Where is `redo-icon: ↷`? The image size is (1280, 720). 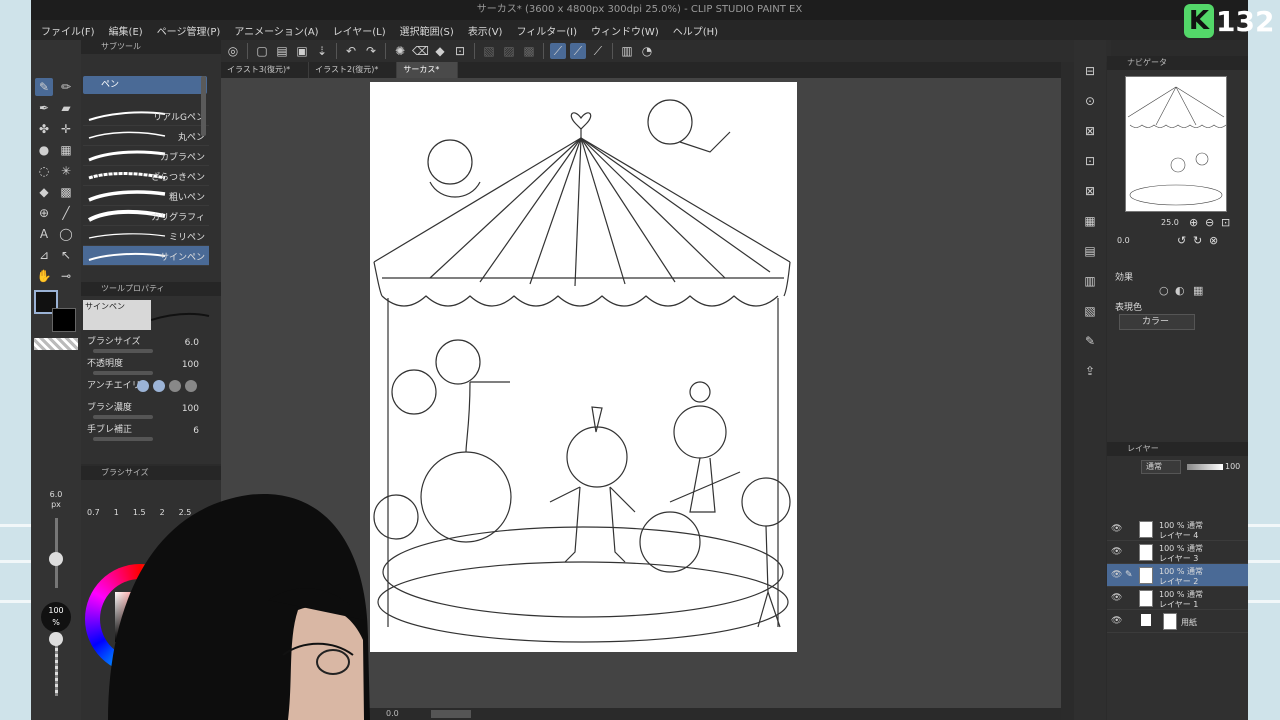
redo-icon: ↷ is located at coordinates (371, 51).